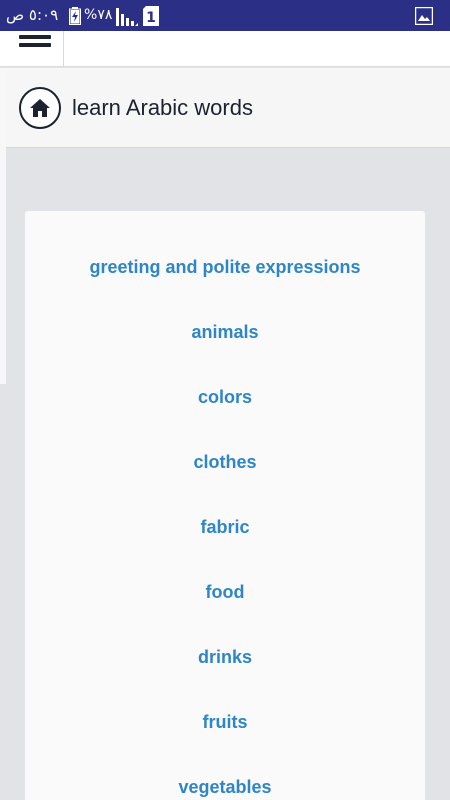 The image size is (450, 800). What do you see at coordinates (127, 16) in the screenshot?
I see `signal-icon` at bounding box center [127, 16].